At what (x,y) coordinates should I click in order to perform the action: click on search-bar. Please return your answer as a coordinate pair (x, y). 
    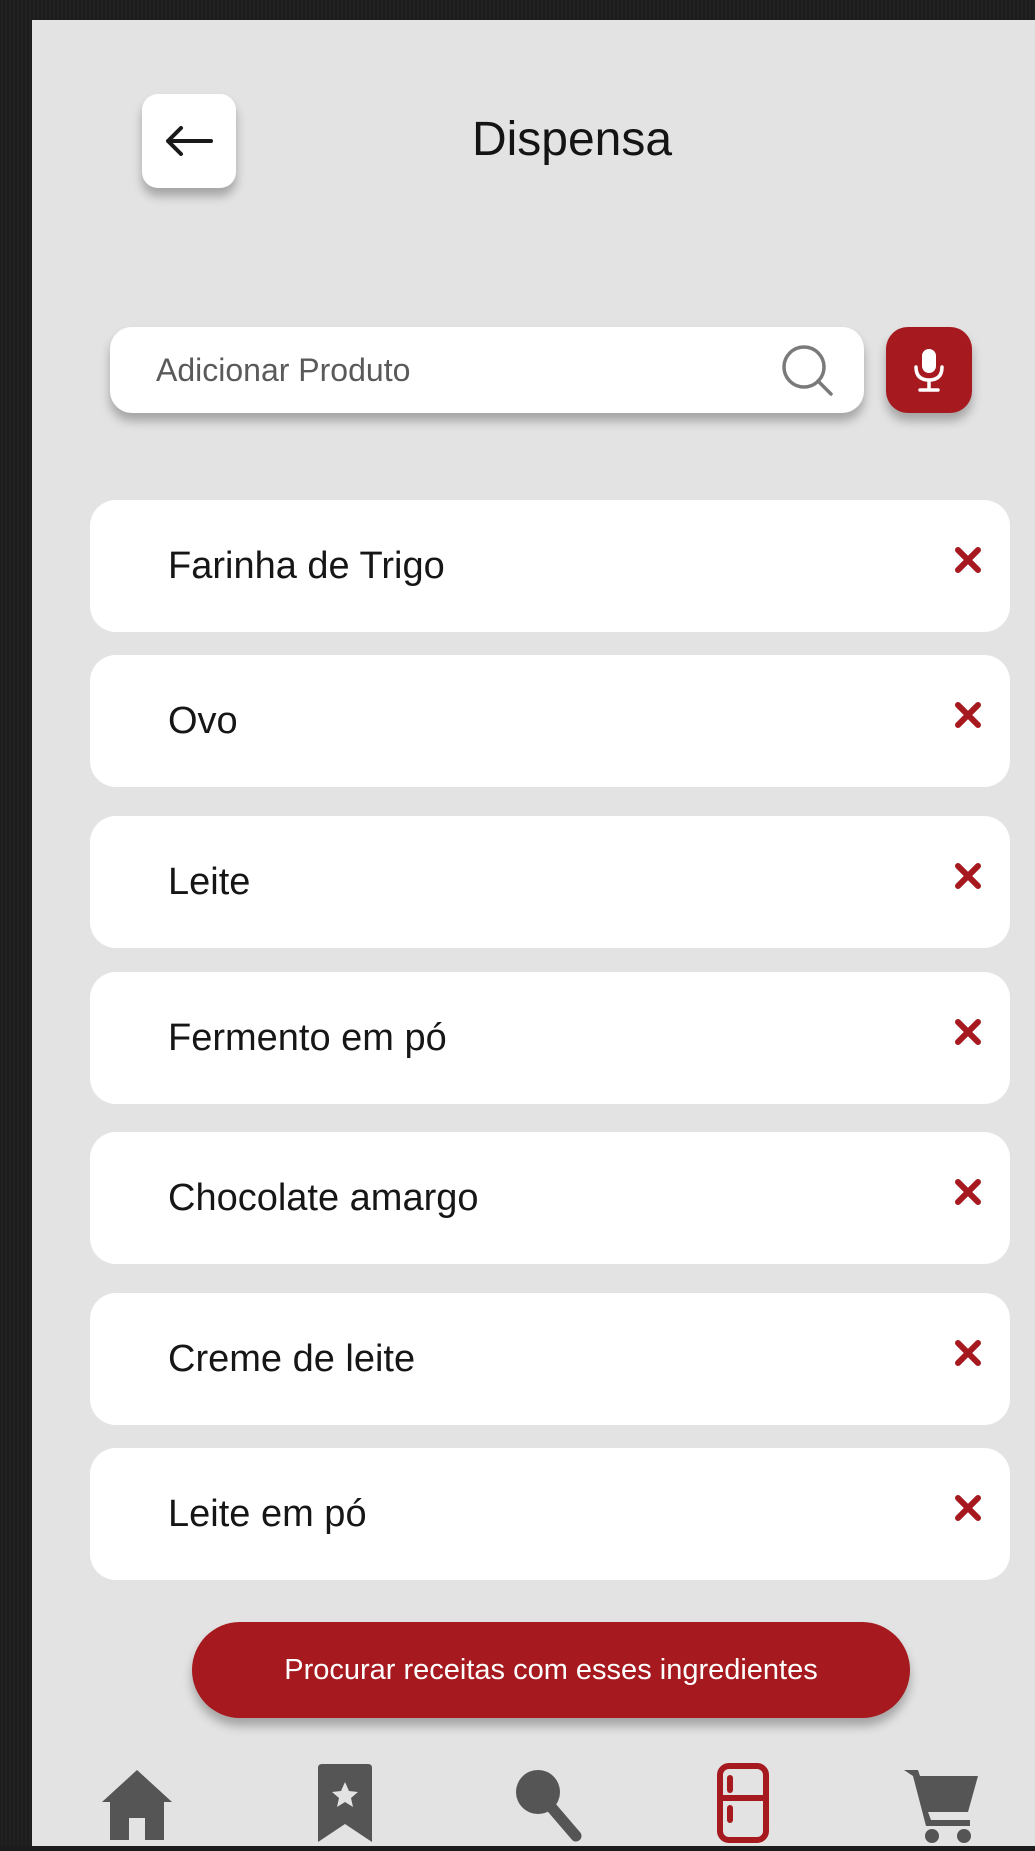
    Looking at the image, I should click on (487, 370).